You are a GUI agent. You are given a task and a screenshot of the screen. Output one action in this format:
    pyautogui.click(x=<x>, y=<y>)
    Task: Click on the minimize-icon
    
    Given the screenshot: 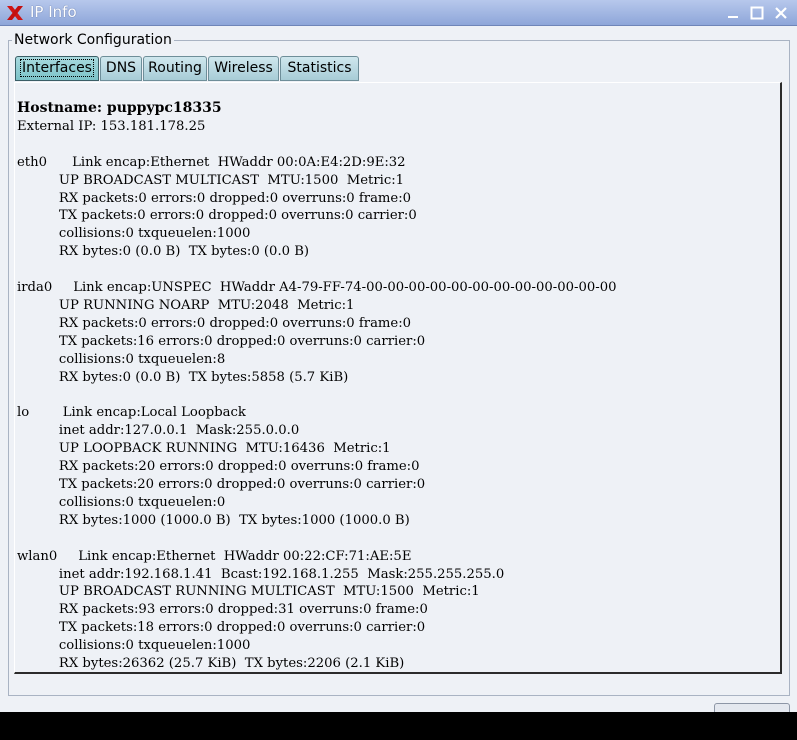 What is the action you would take?
    pyautogui.click(x=733, y=13)
    